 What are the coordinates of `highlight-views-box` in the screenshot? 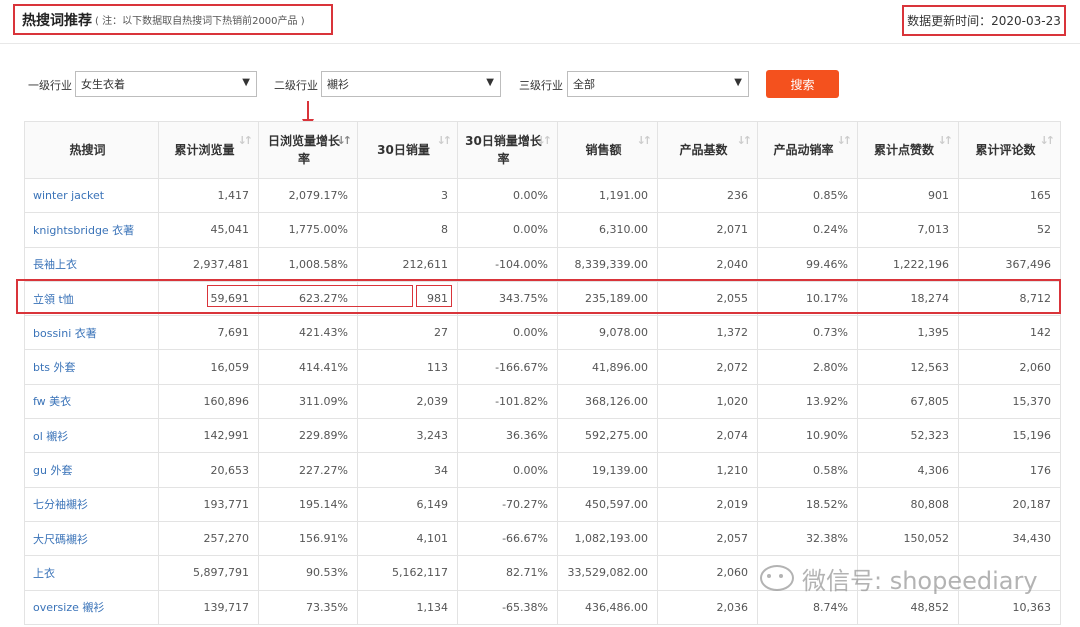 It's located at (310, 296).